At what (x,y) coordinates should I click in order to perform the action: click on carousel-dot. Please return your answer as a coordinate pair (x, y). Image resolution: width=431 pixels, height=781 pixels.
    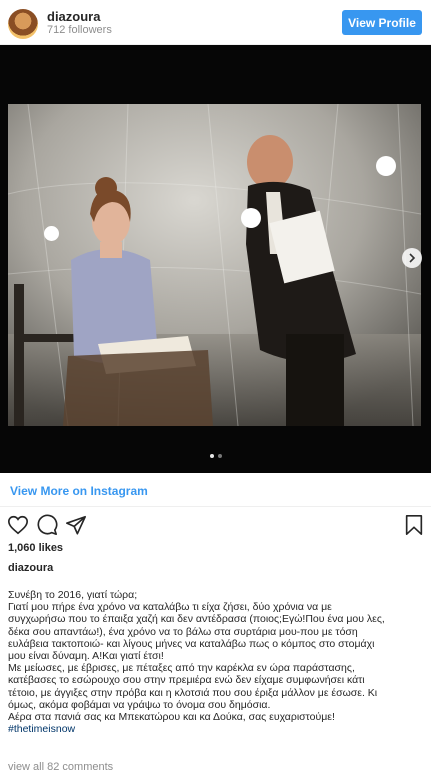
    Looking at the image, I should click on (219, 456).